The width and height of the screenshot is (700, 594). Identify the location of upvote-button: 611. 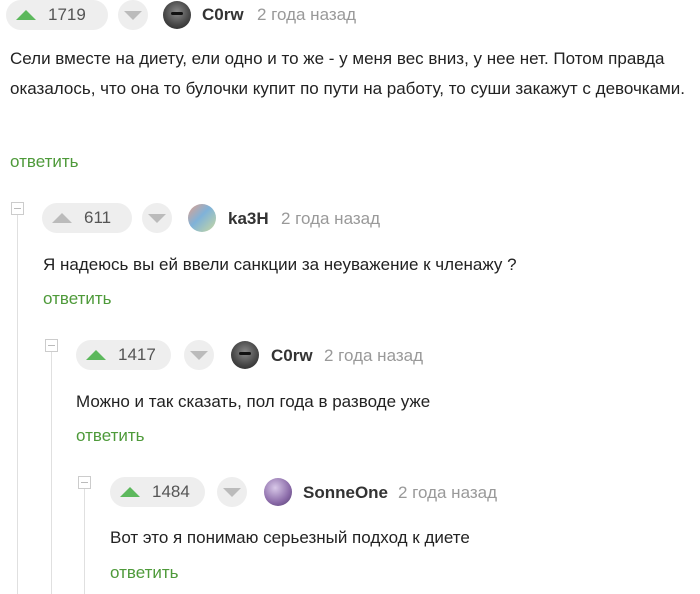
(87, 218).